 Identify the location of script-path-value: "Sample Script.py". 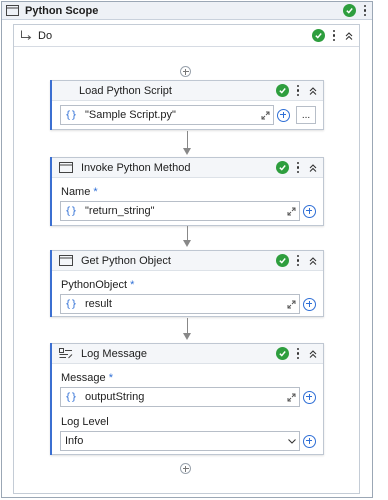
(130, 115).